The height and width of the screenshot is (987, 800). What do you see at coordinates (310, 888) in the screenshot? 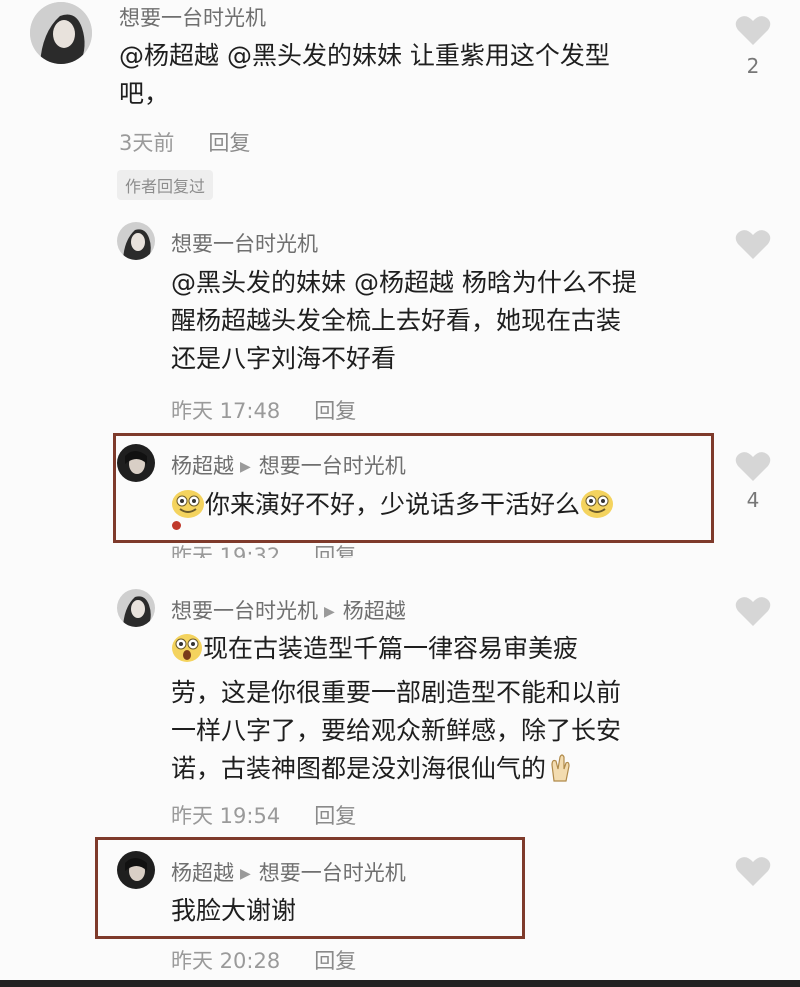
I see `highlight-box` at bounding box center [310, 888].